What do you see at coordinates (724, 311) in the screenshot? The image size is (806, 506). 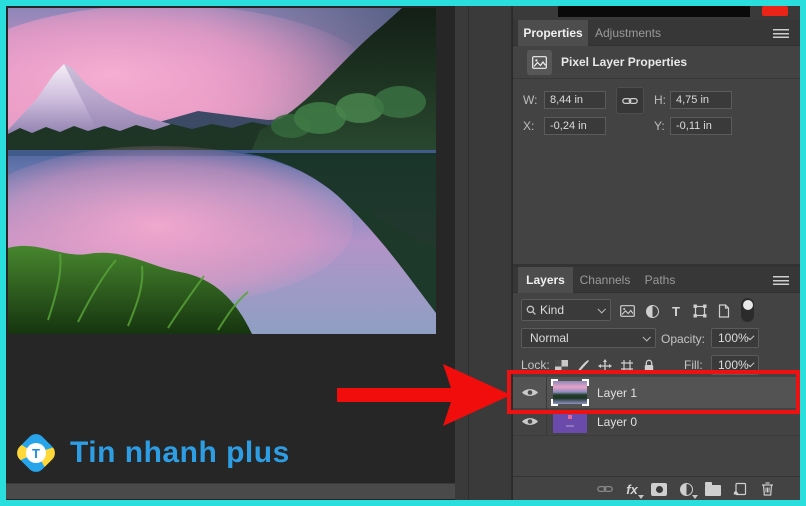 I see `filter-smart-objects-icon` at bounding box center [724, 311].